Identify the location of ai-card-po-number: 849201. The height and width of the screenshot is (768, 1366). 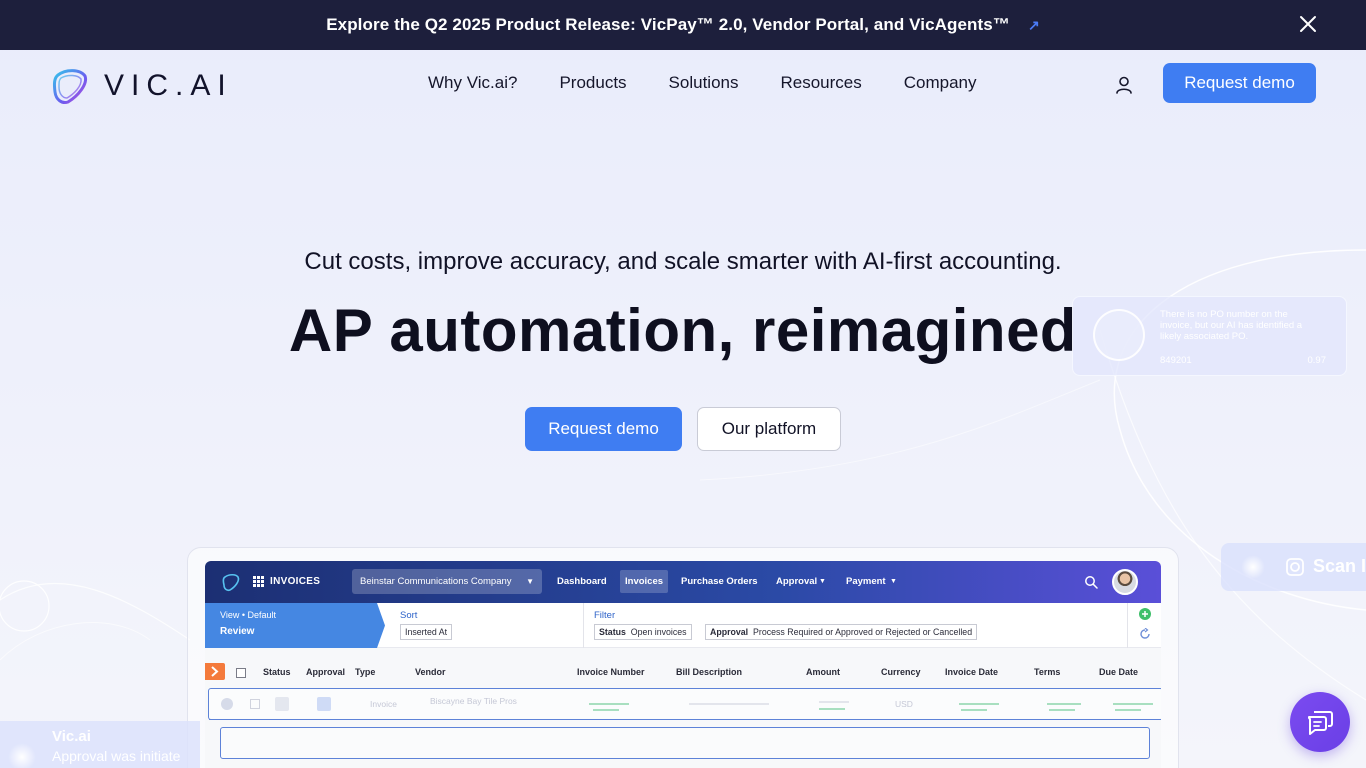
(1176, 360).